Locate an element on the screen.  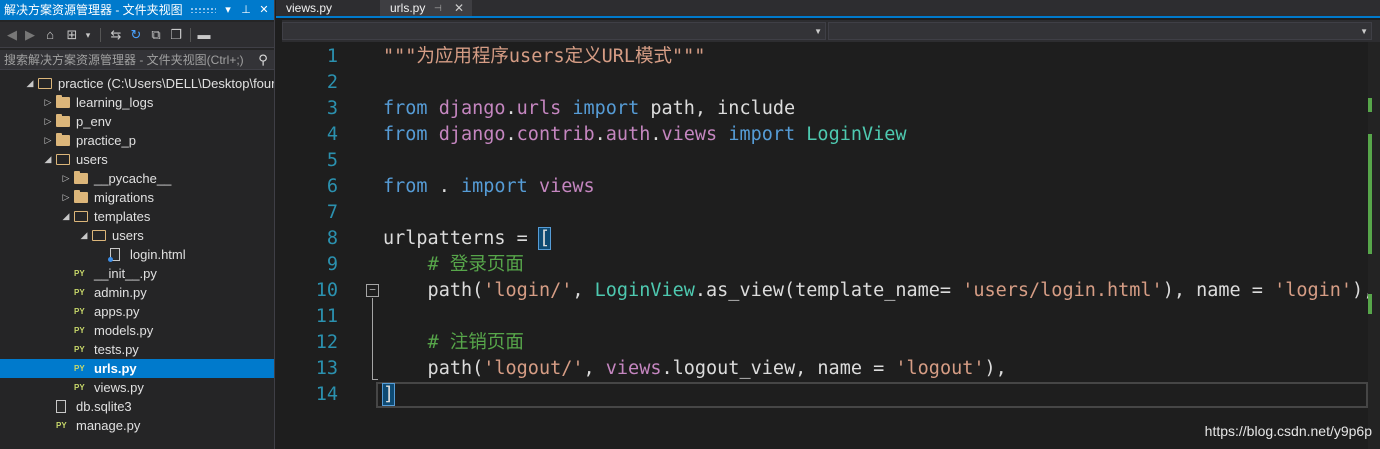
code-line: ] is located at coordinates (388, 395).